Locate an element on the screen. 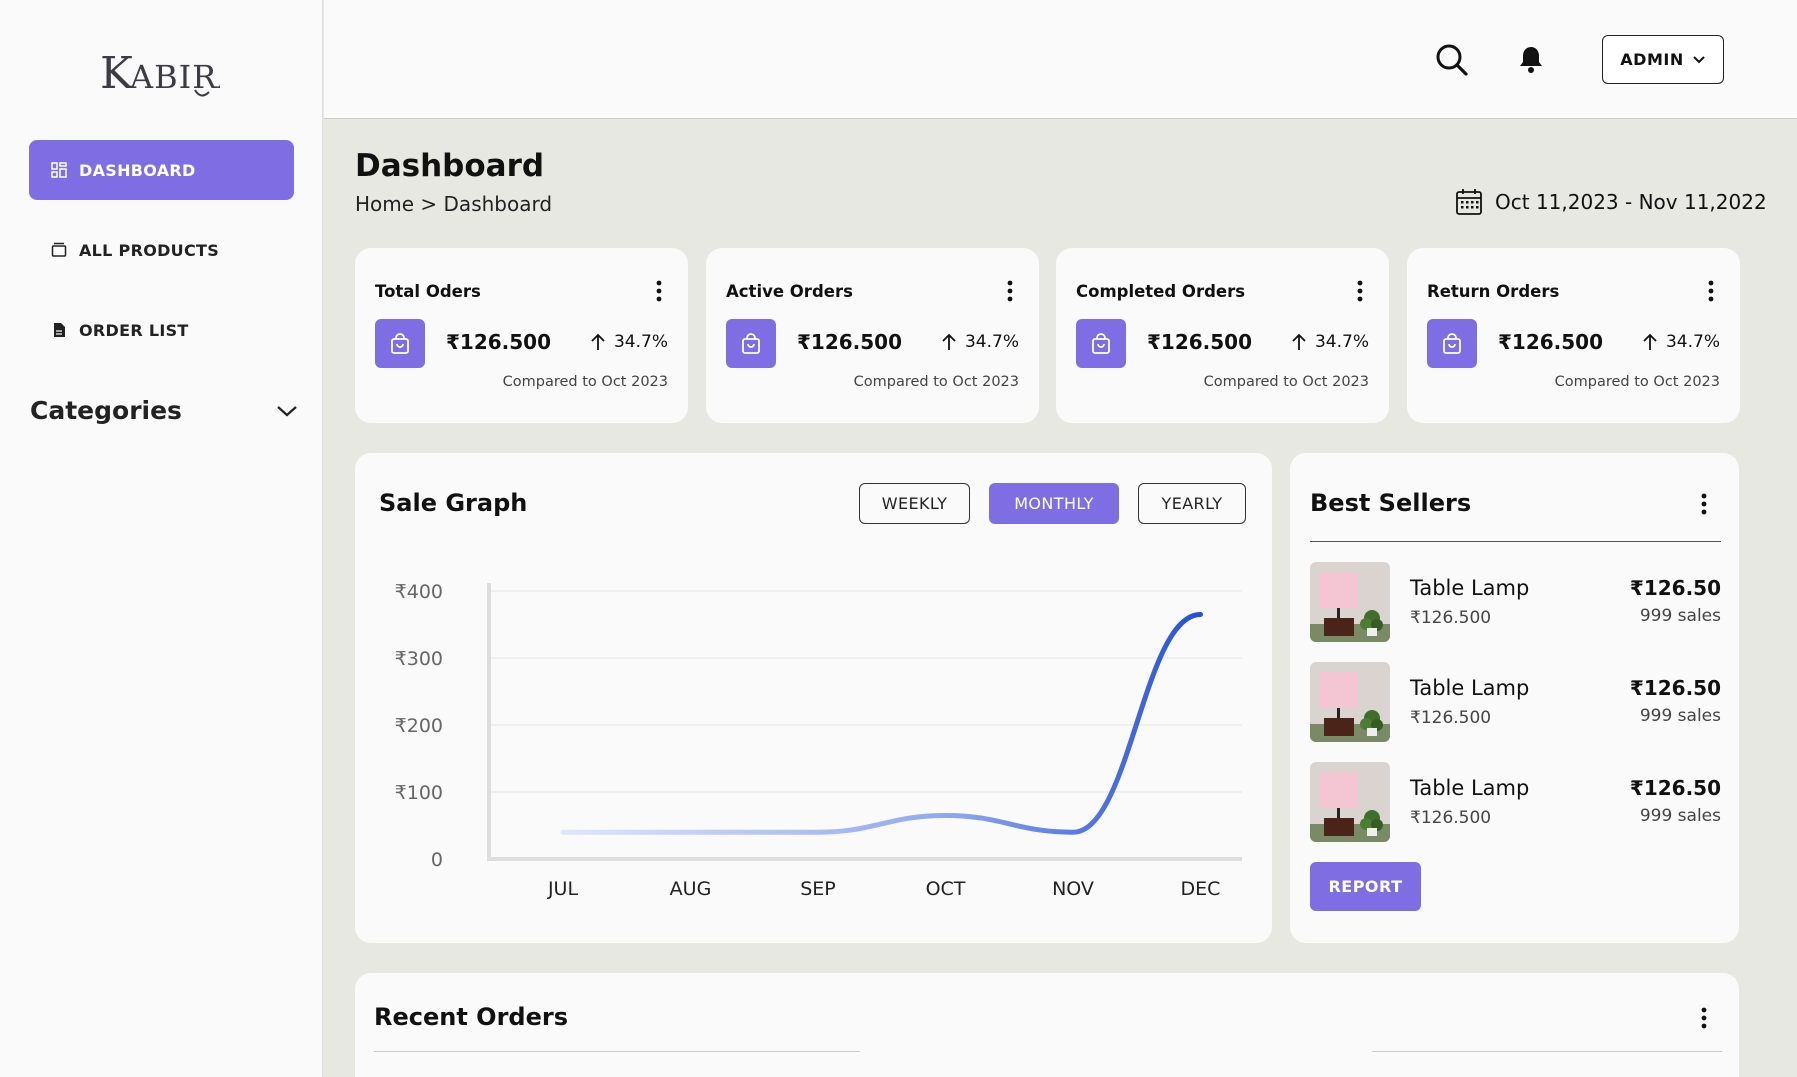 This screenshot has height=1077, width=1797. top-bar: ADMIN is located at coordinates (1060, 59).